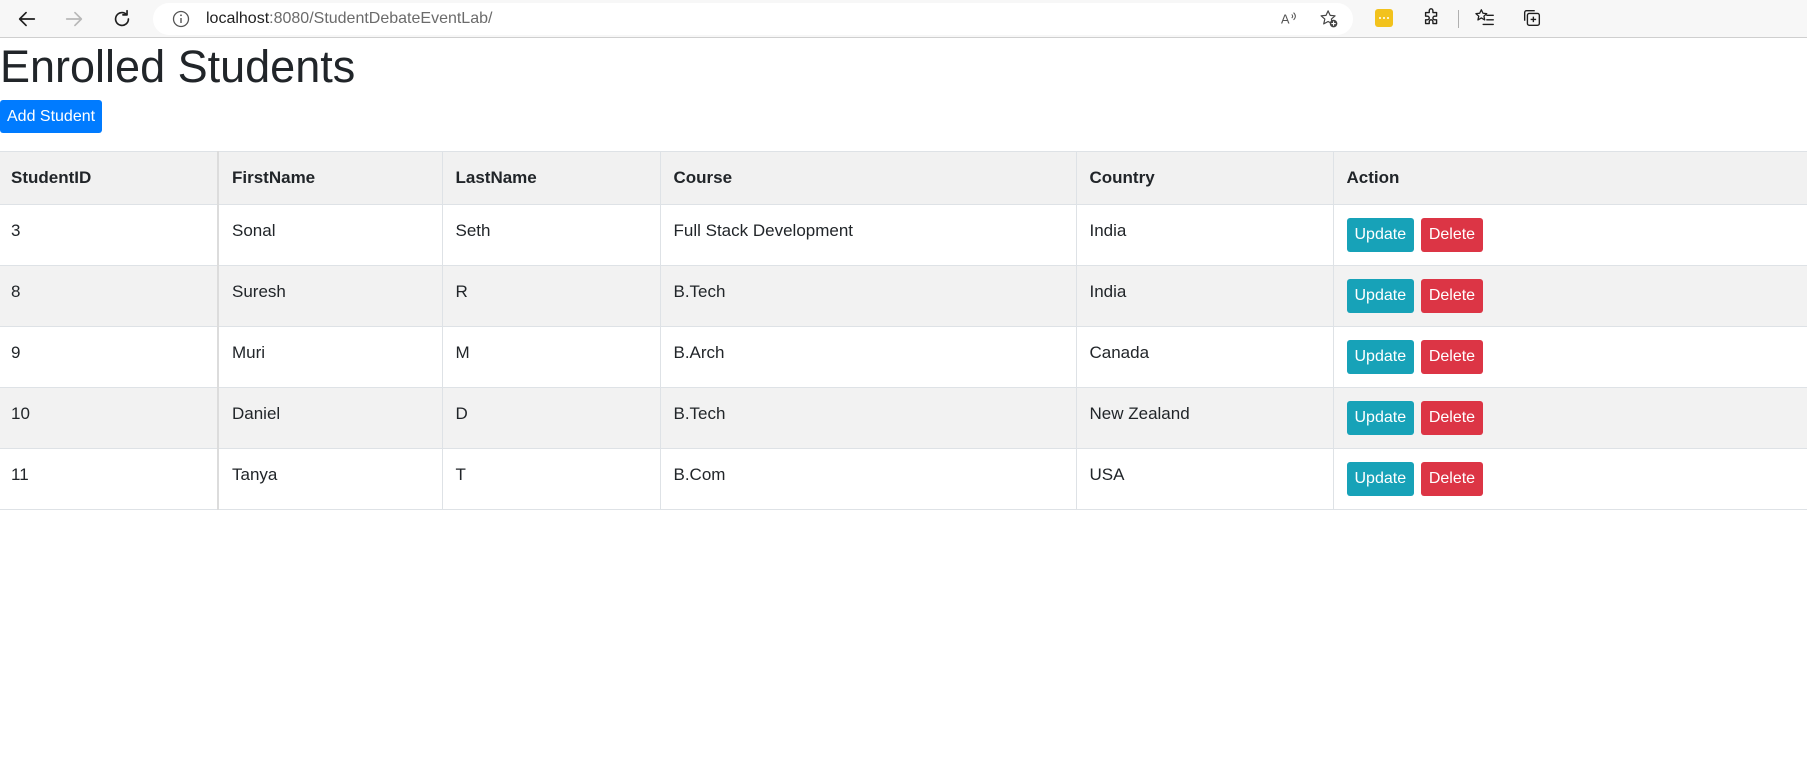 The width and height of the screenshot is (1807, 778). I want to click on cell-lastname: R, so click(551, 296).